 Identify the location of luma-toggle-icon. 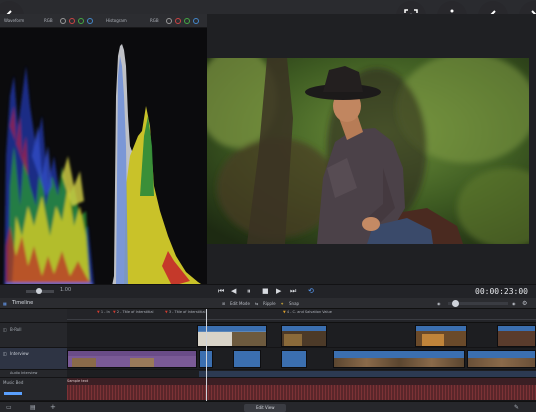
(63, 21).